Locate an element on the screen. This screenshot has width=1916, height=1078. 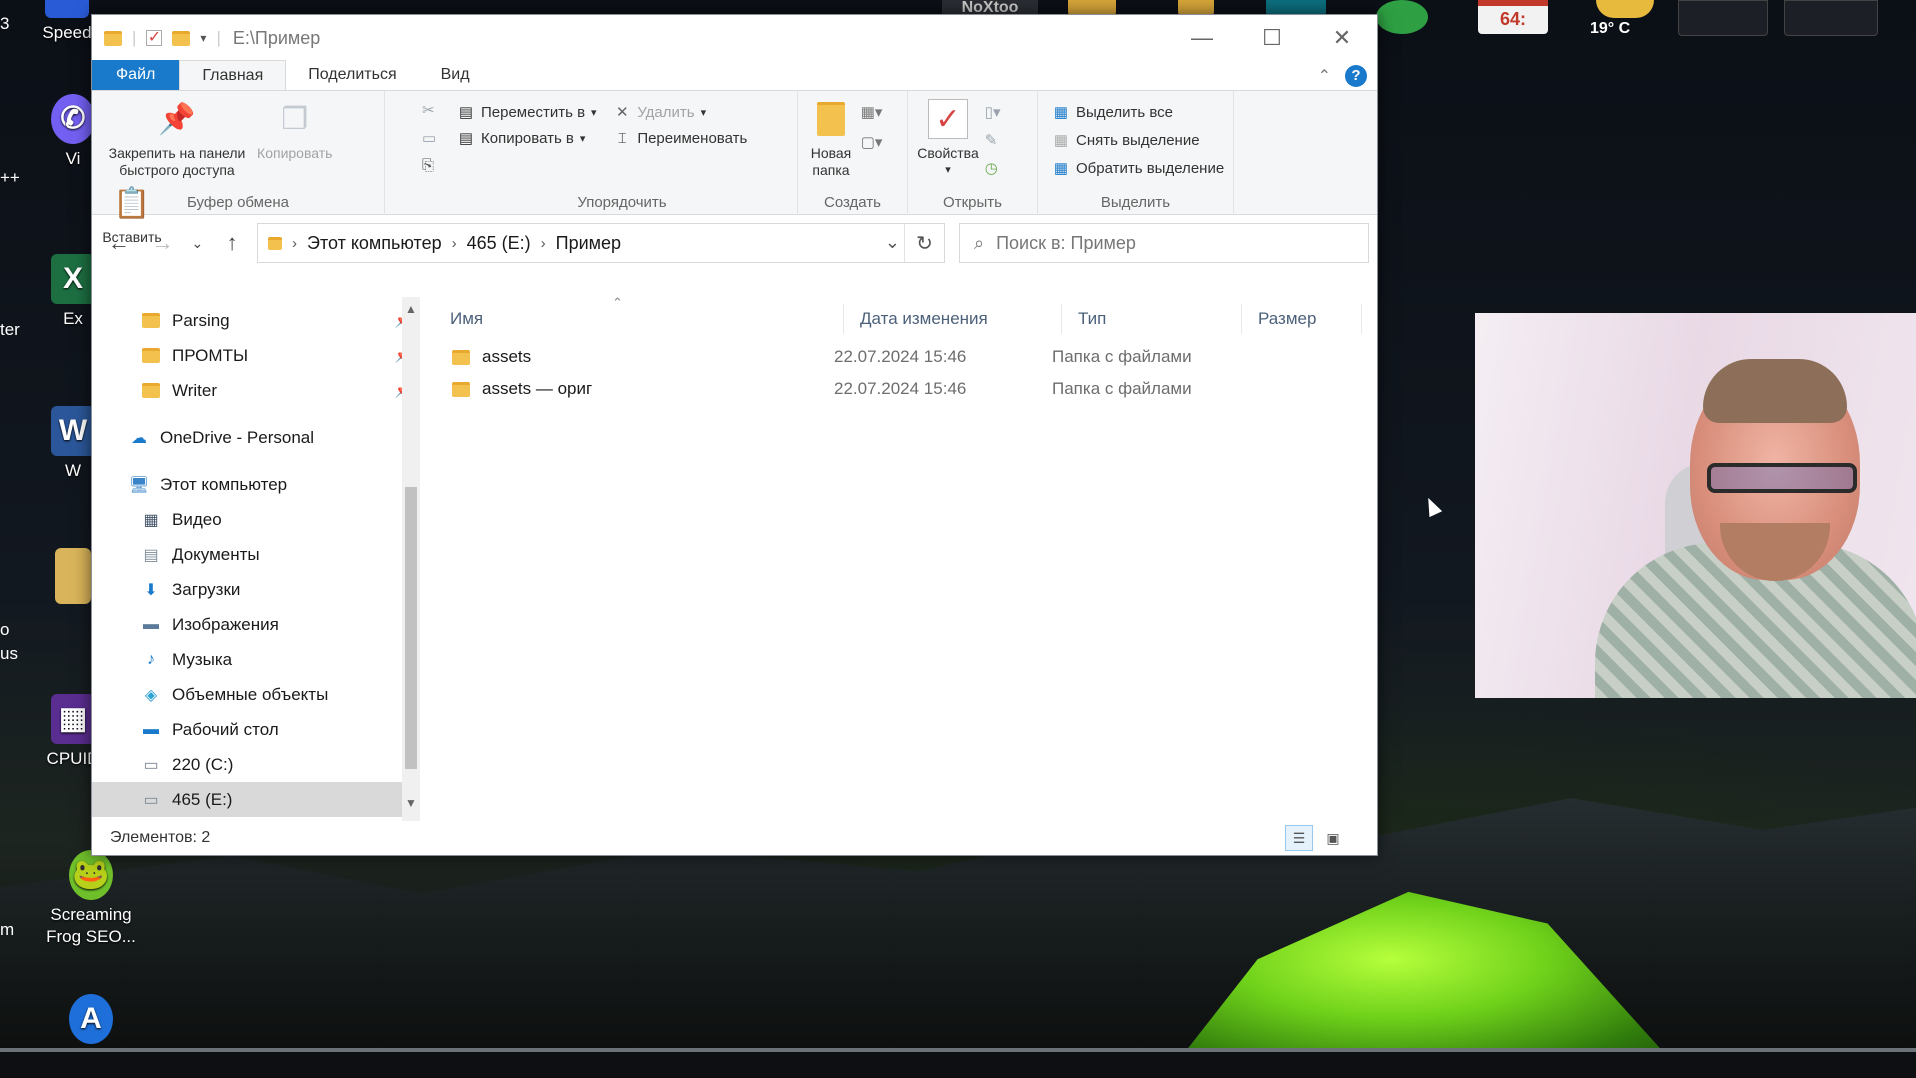
select-none-label: Снять выделение is located at coordinates (1138, 140).